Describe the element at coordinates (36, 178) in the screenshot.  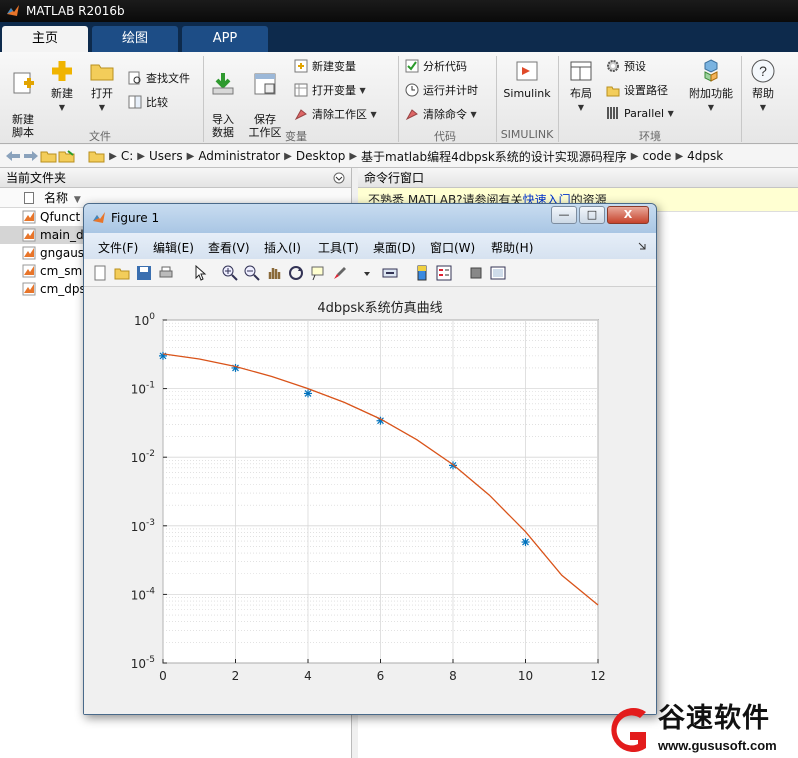
I see `current-folder-title: 当前文件夹` at that location.